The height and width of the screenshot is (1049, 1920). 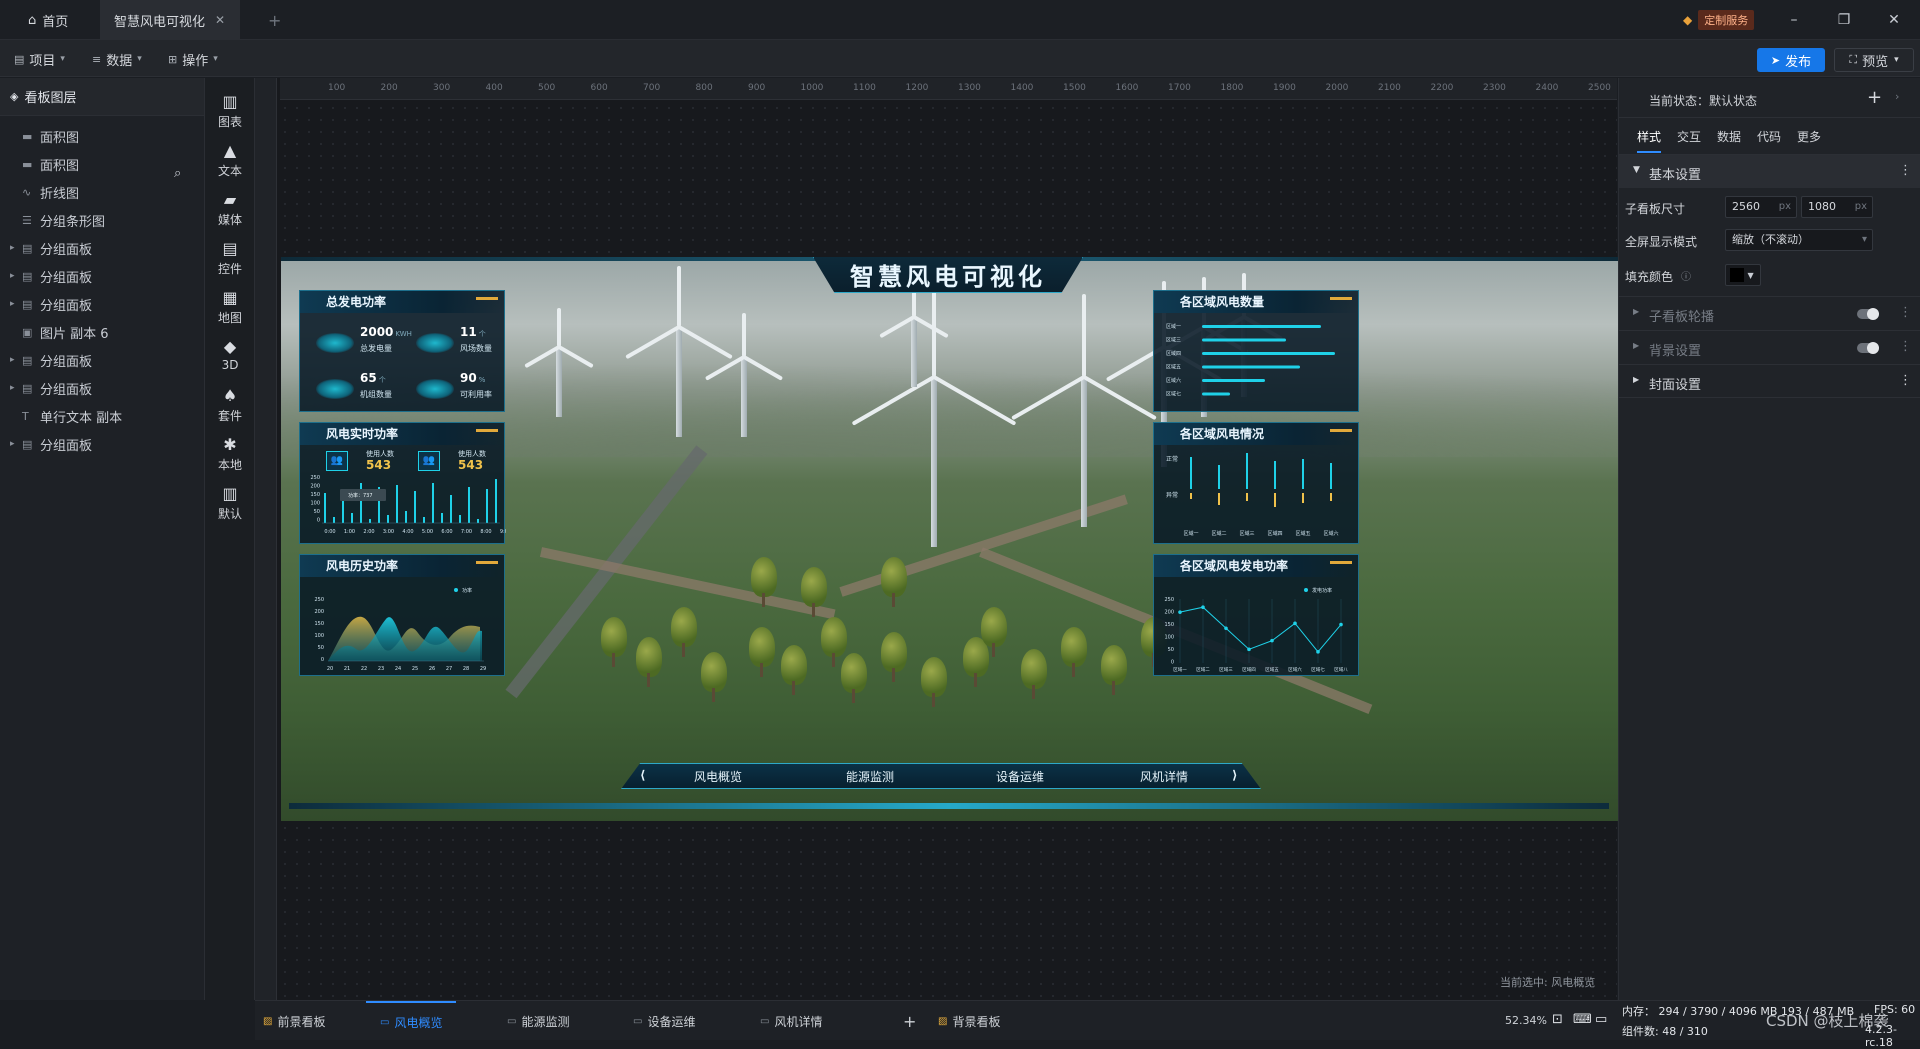 I want to click on strip-item: ▲ 文本, so click(x=230, y=160).